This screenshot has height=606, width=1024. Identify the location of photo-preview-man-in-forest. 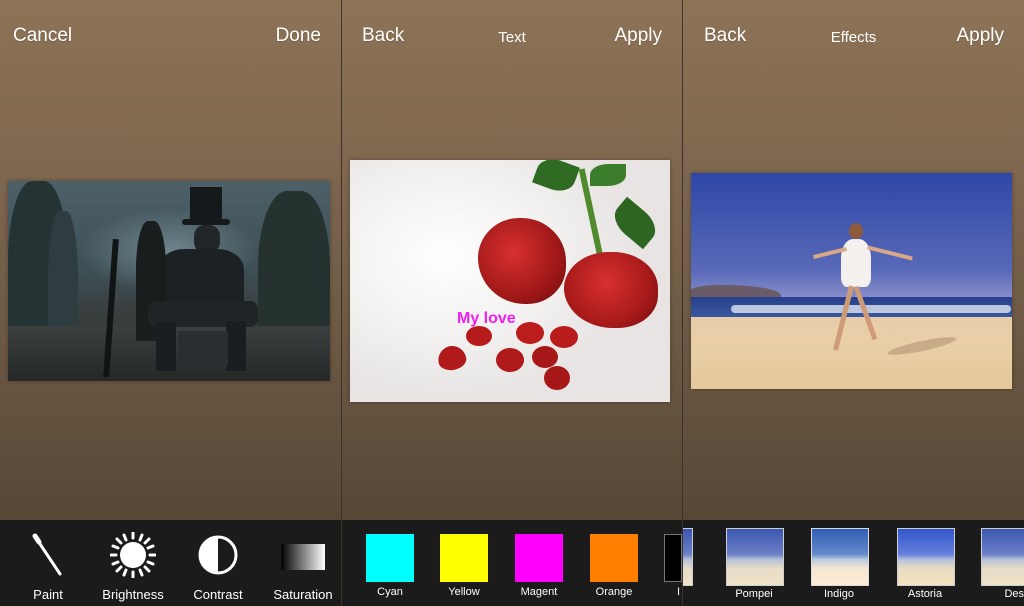
(169, 281).